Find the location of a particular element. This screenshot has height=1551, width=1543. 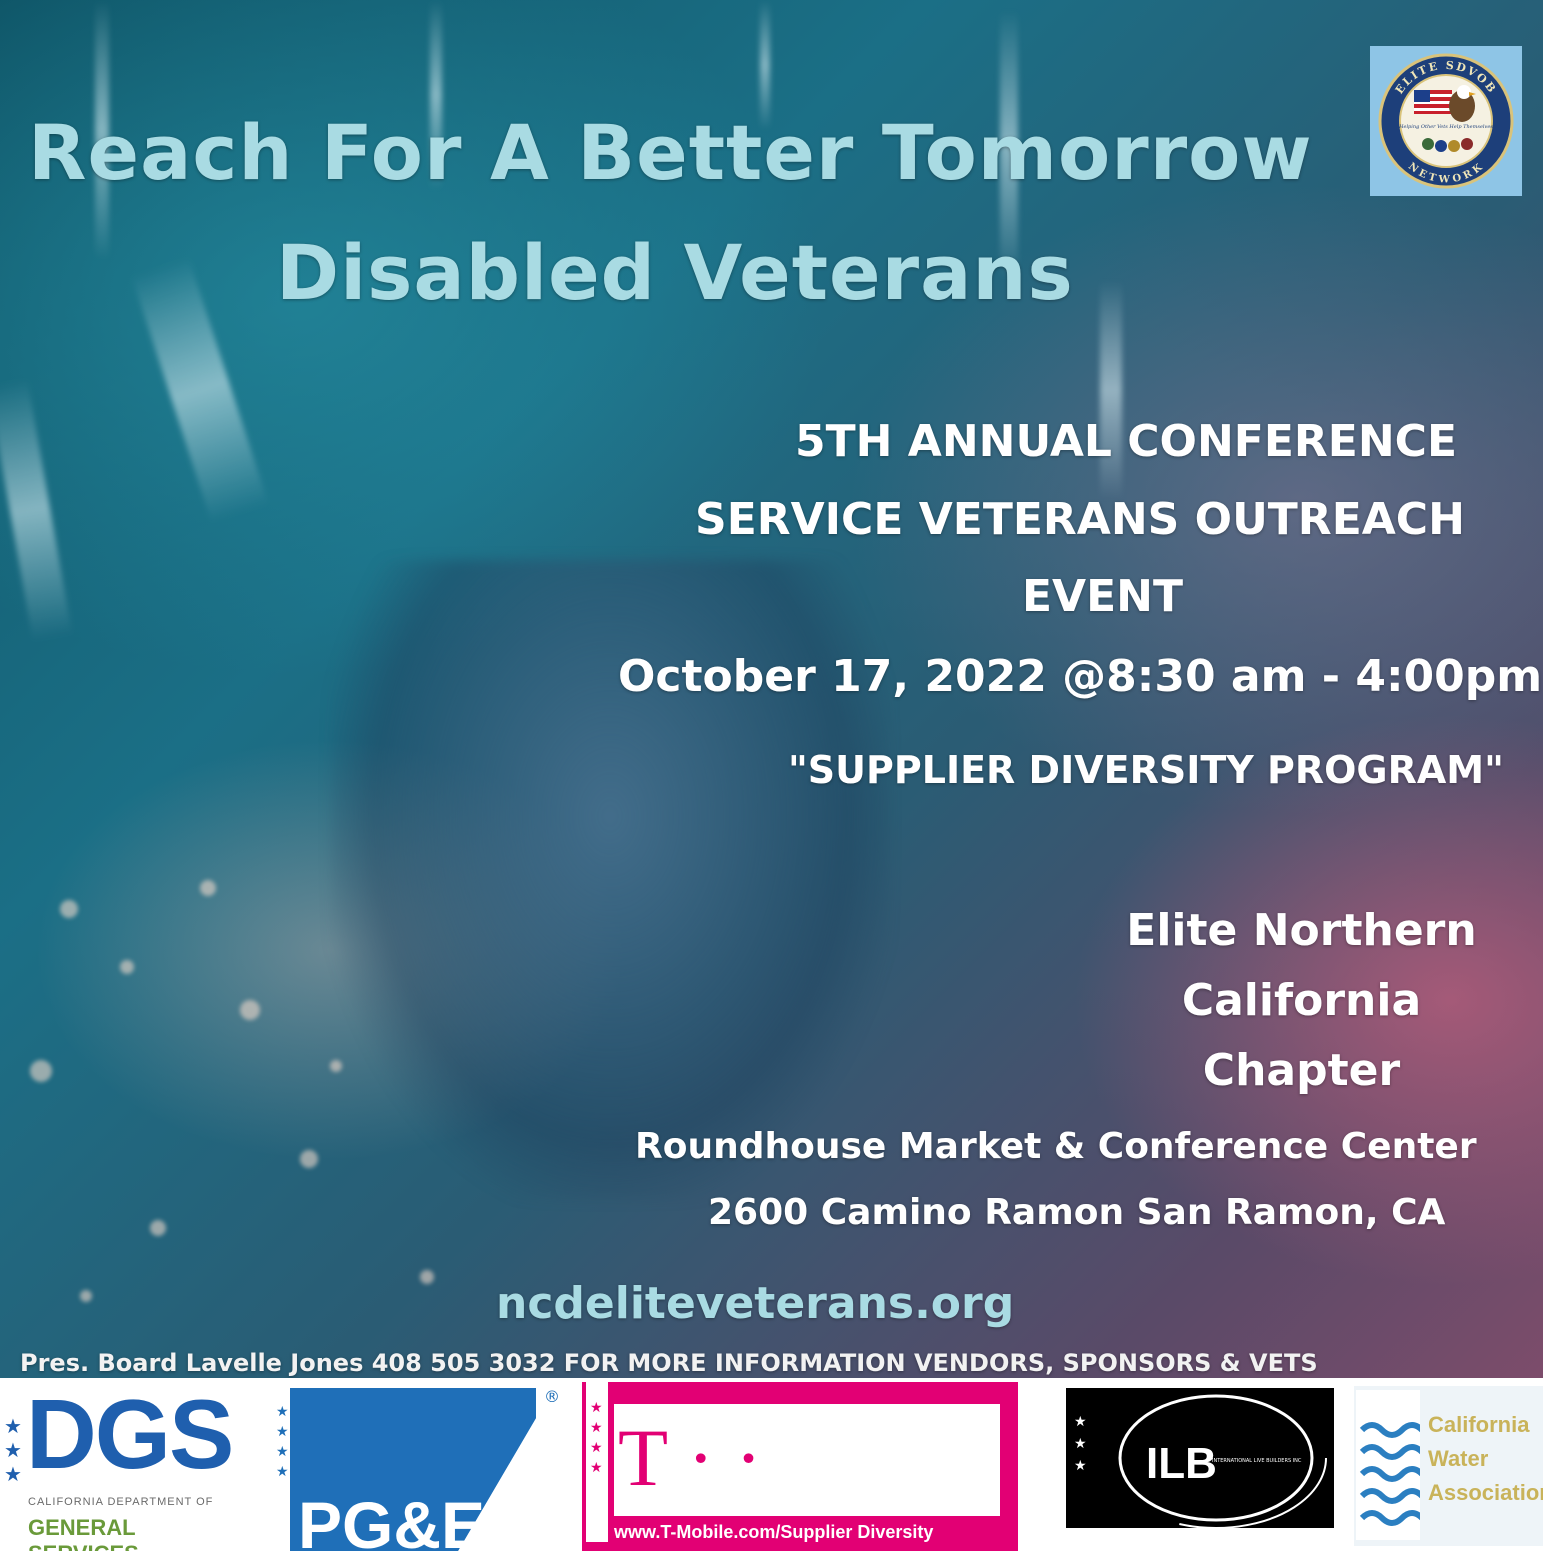

dgs-wordmark: DGS is located at coordinates (130, 1434).